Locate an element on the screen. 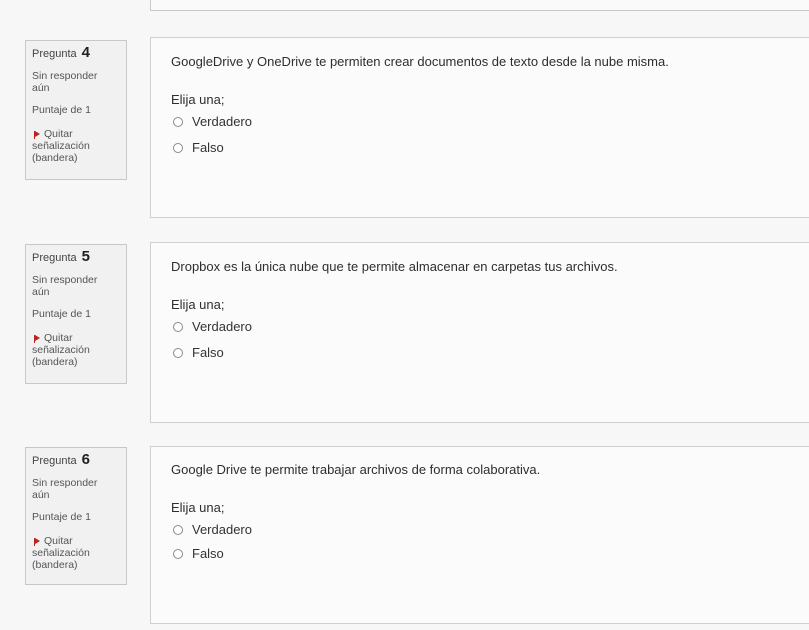 The height and width of the screenshot is (630, 809). previous-question-content is located at coordinates (479, 5).